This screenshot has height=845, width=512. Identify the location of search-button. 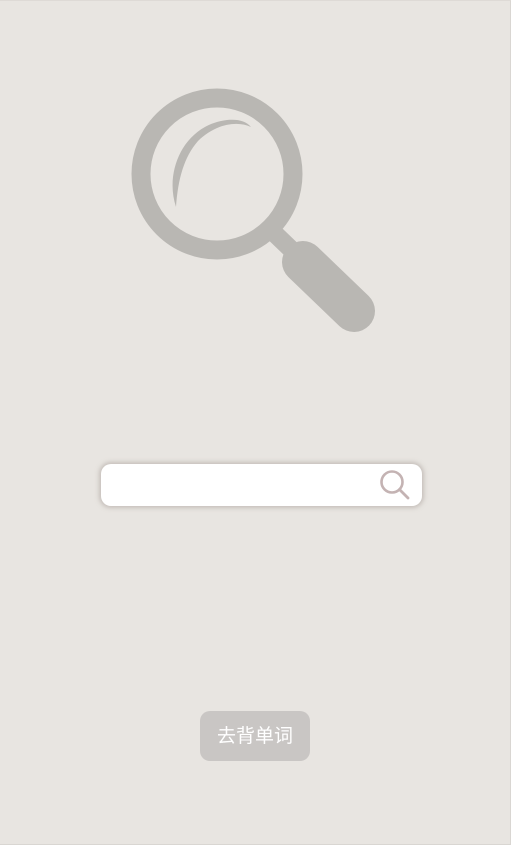
(395, 485).